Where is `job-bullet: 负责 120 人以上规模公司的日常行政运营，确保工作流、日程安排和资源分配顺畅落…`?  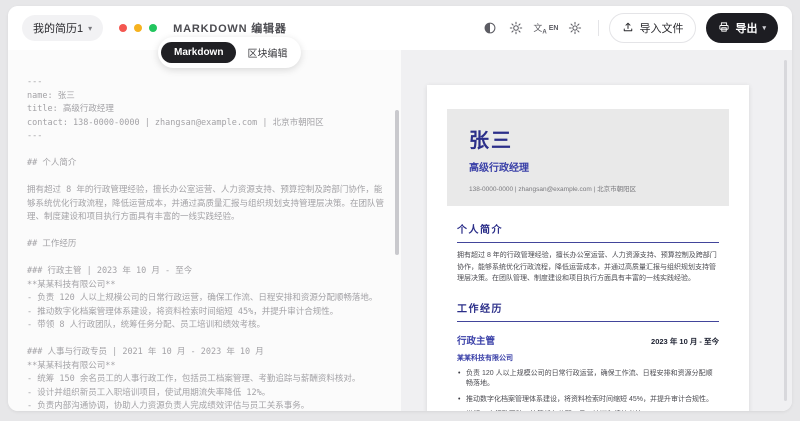
job-bullet: 负责 120 人以上规模公司的日常行政运营，确保工作流、日程安排和资源分配顺畅落… is located at coordinates (588, 379).